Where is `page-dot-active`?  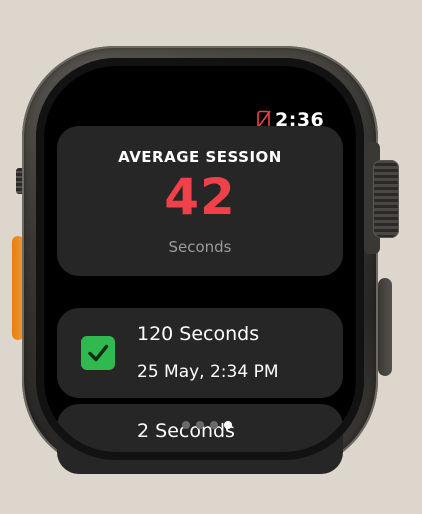 page-dot-active is located at coordinates (228, 425).